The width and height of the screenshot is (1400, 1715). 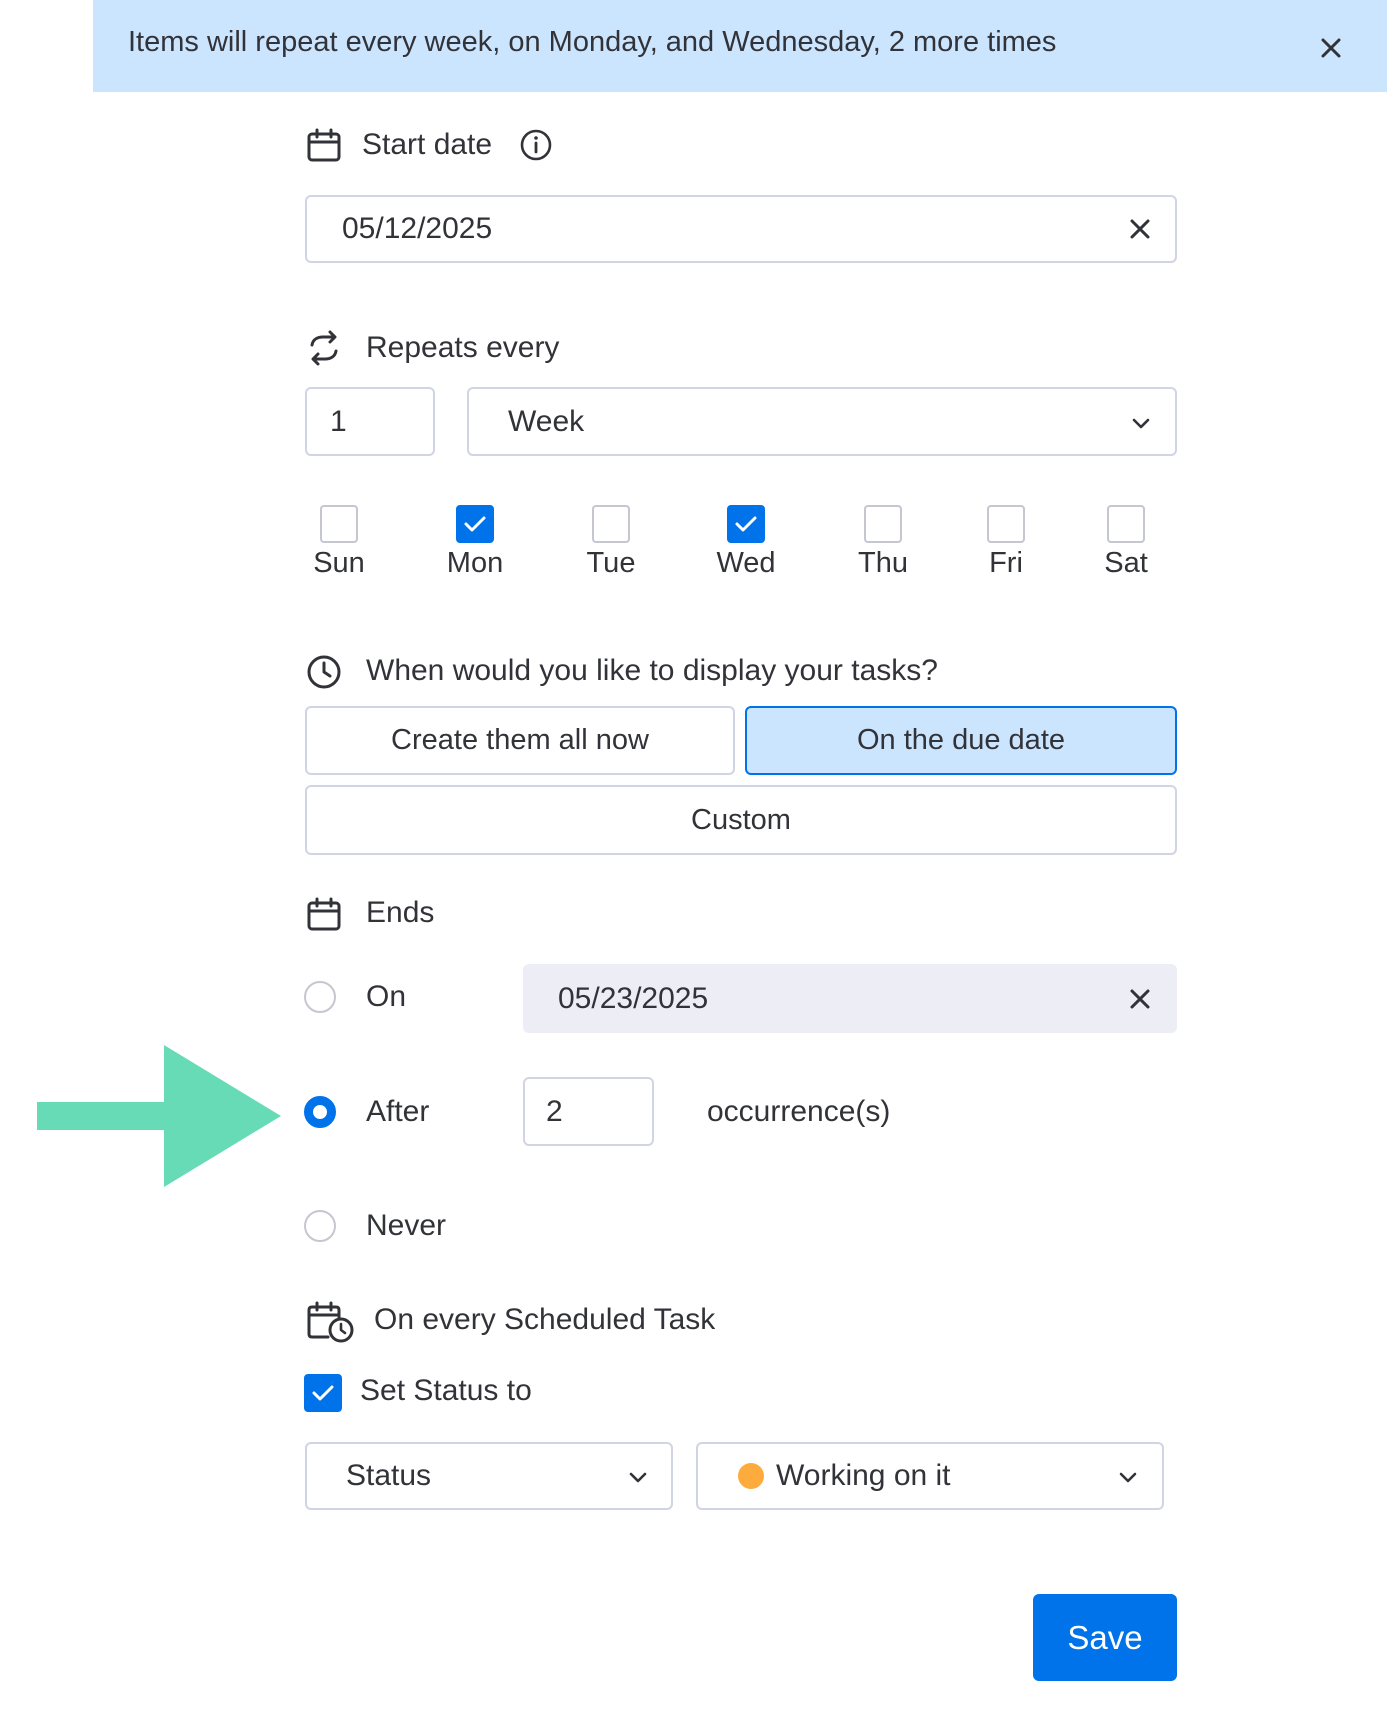 I want to click on start-date-label: Start date, so click(x=427, y=144).